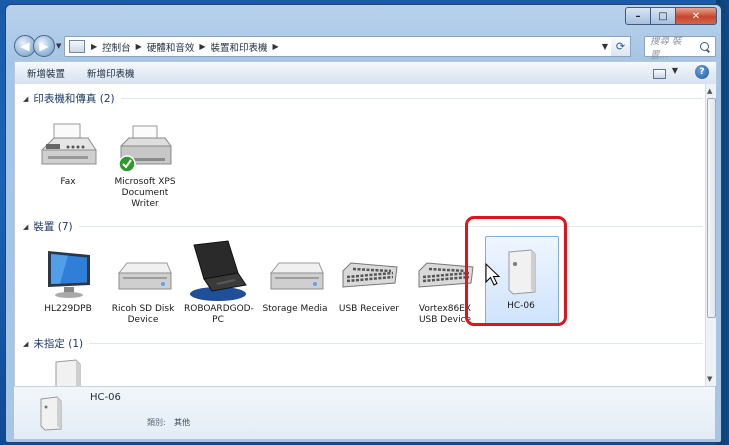  I want to click on group-header-devices: ◢ 裝置 (7), so click(363, 226).